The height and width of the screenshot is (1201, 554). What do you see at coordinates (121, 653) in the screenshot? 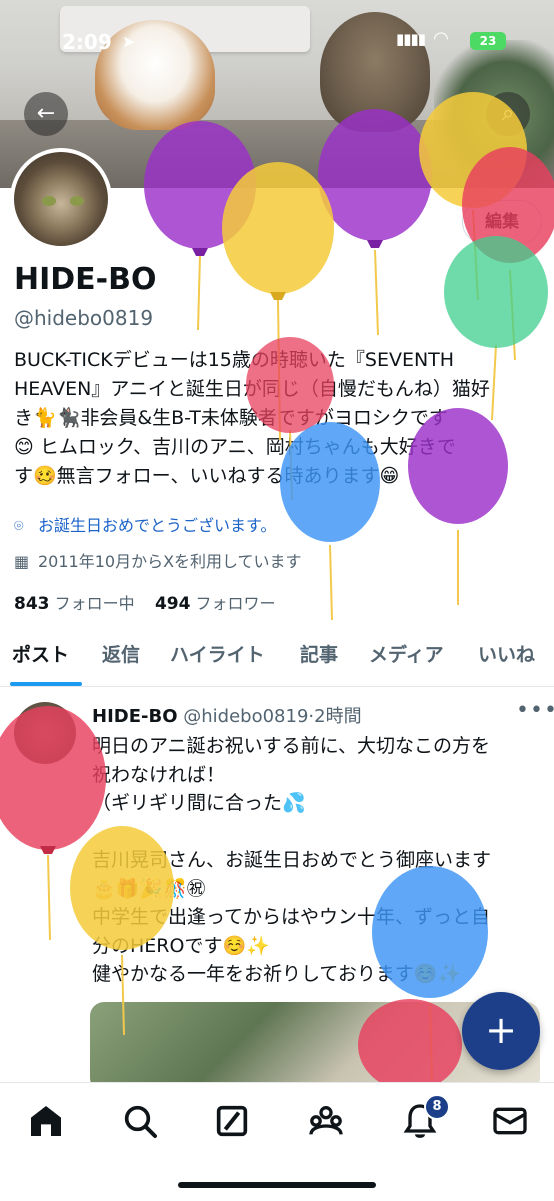
I see `tab-replies: 返信` at bounding box center [121, 653].